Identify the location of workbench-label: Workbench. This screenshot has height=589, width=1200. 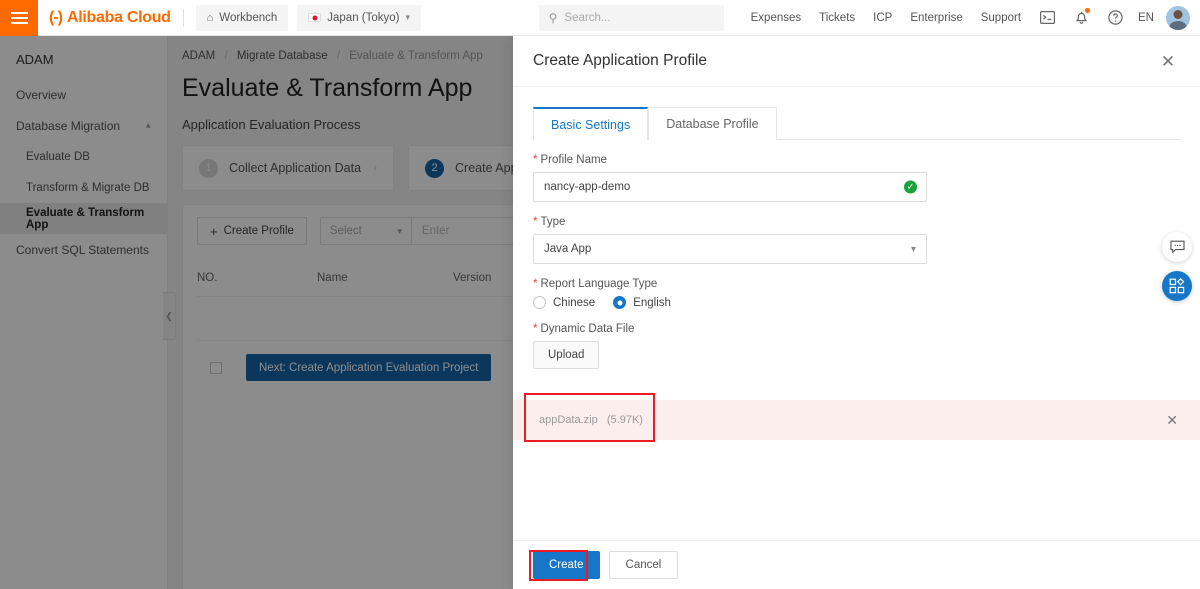
(248, 17).